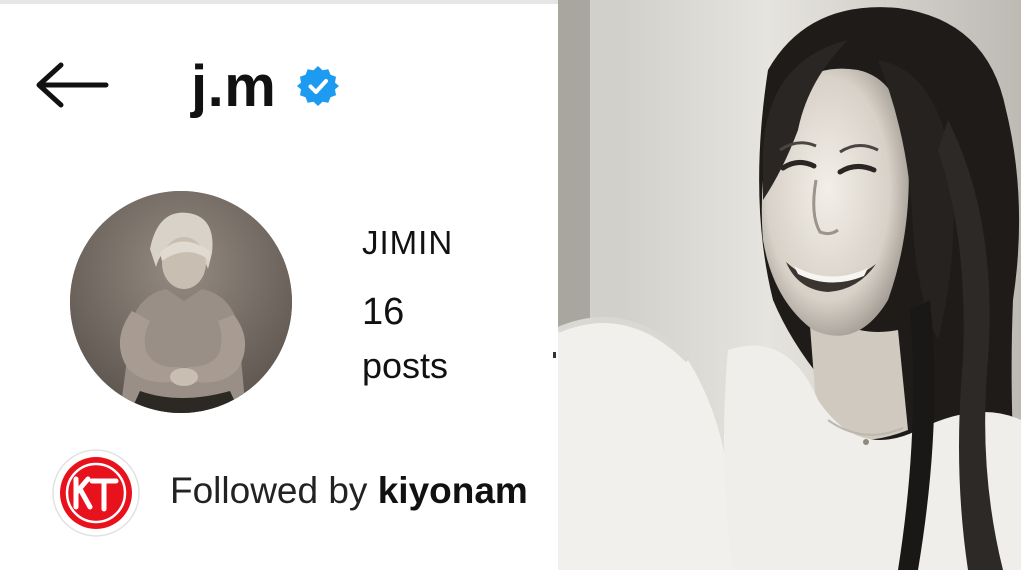 This screenshot has width=1021, height=570. I want to click on verified-badge-icon, so click(318, 86).